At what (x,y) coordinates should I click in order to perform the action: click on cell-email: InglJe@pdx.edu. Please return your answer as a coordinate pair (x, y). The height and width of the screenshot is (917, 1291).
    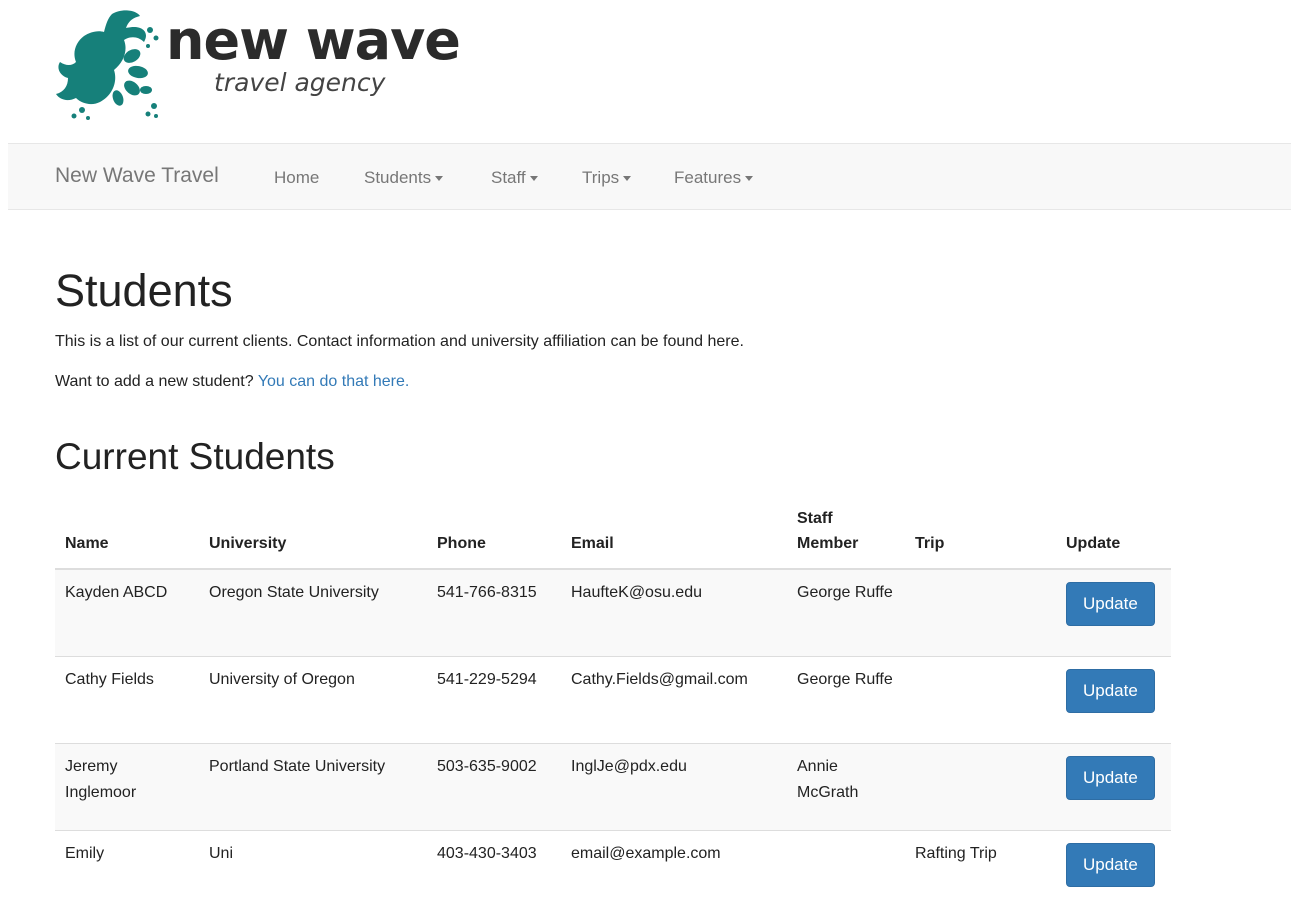
    Looking at the image, I should click on (674, 786).